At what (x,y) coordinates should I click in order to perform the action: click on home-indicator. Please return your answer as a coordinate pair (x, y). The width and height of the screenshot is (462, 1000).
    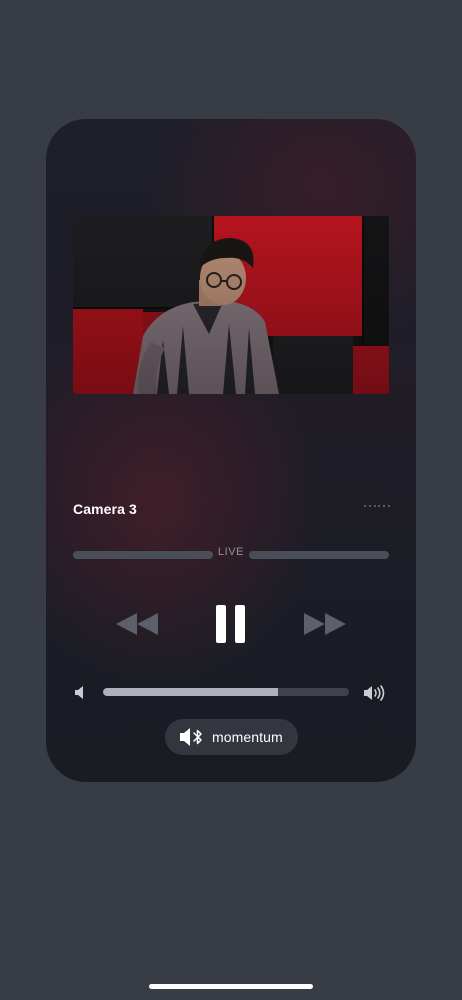
    Looking at the image, I should click on (231, 986).